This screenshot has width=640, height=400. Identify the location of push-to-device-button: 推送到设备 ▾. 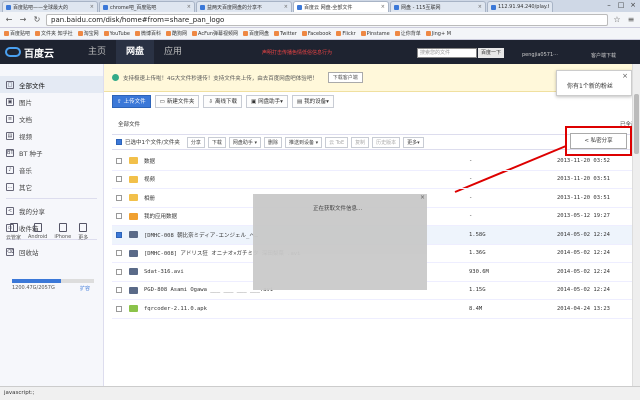
(304, 142).